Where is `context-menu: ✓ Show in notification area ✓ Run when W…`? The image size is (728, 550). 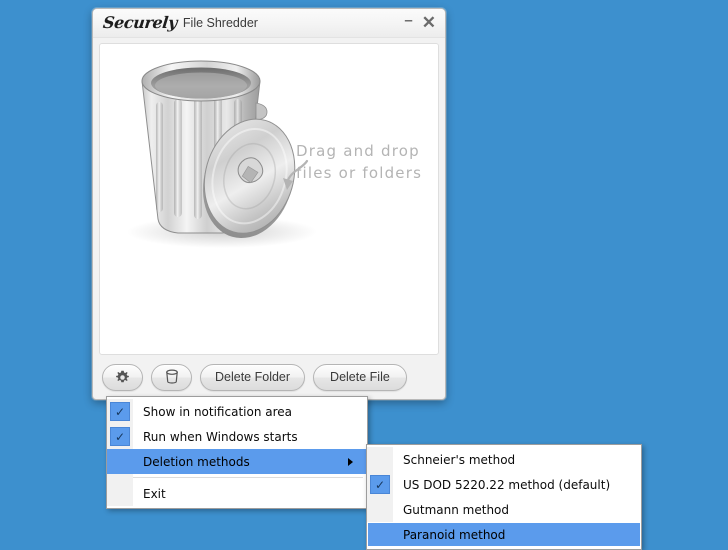
context-menu: ✓ Show in notification area ✓ Run when W… is located at coordinates (237, 452).